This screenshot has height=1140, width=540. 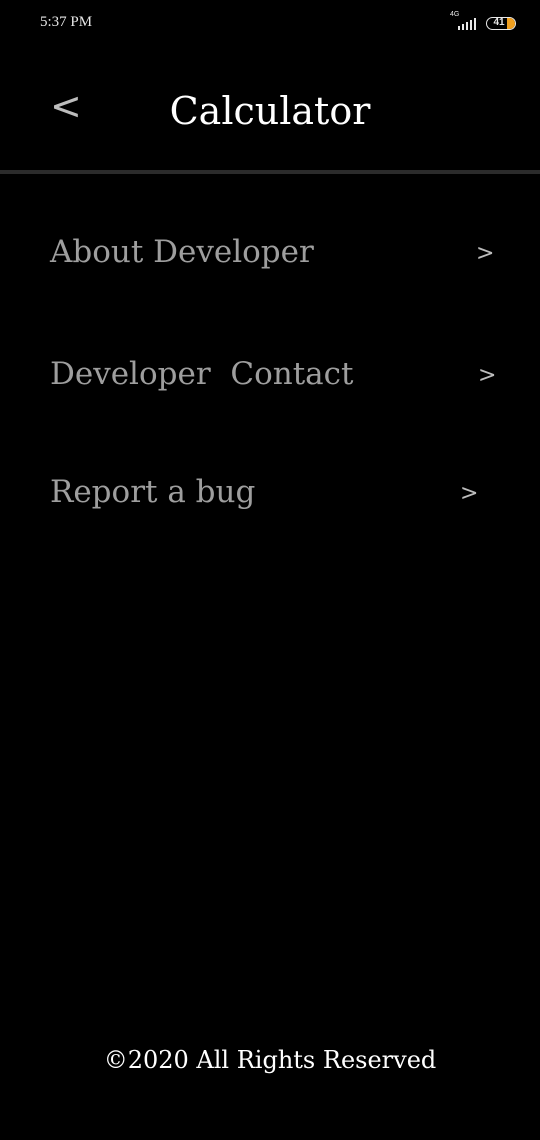 What do you see at coordinates (464, 21) in the screenshot?
I see `signal-icon: 4G` at bounding box center [464, 21].